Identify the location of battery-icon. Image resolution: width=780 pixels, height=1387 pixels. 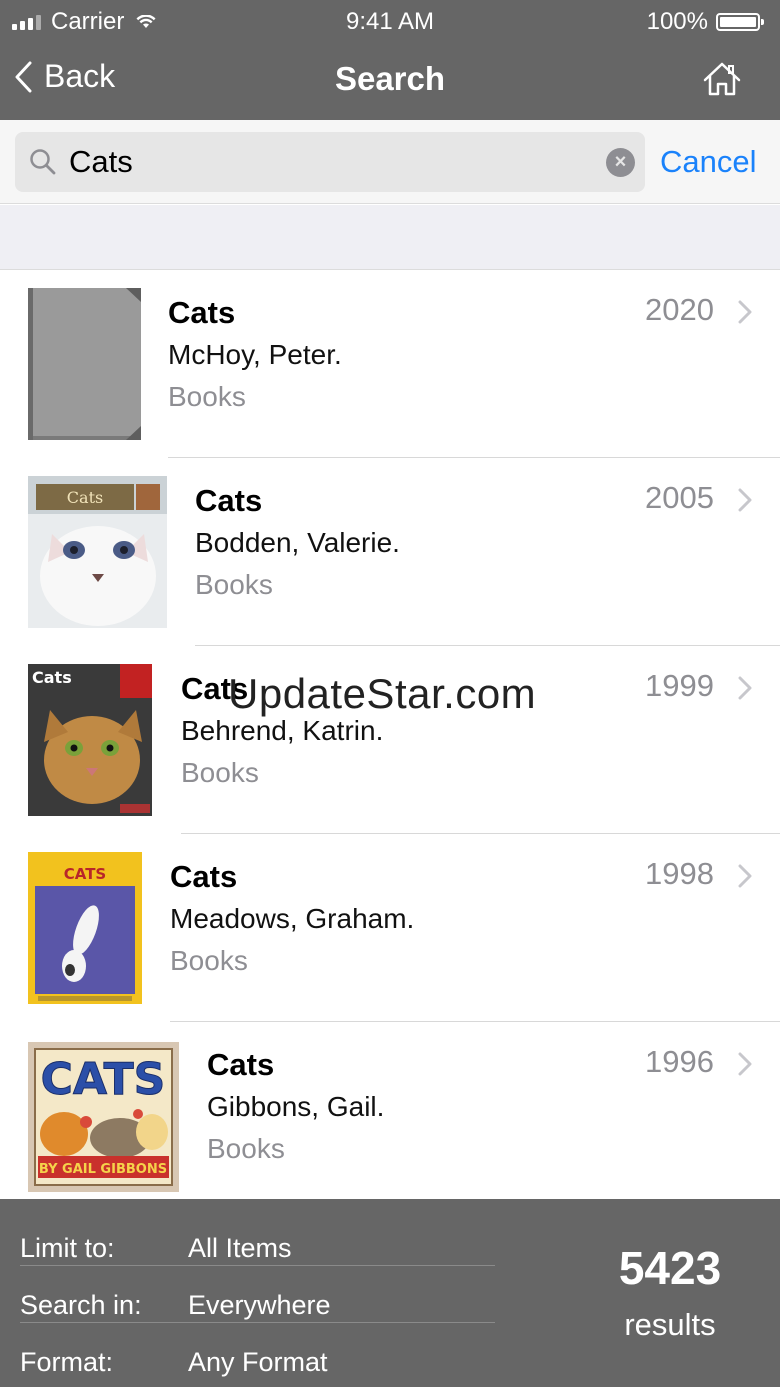
(740, 22).